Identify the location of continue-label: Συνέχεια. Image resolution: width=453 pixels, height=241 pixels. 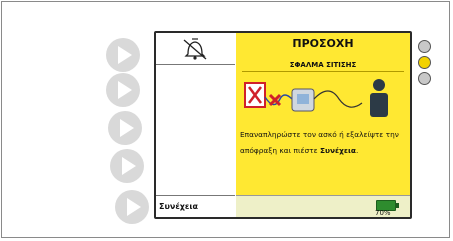
(178, 206).